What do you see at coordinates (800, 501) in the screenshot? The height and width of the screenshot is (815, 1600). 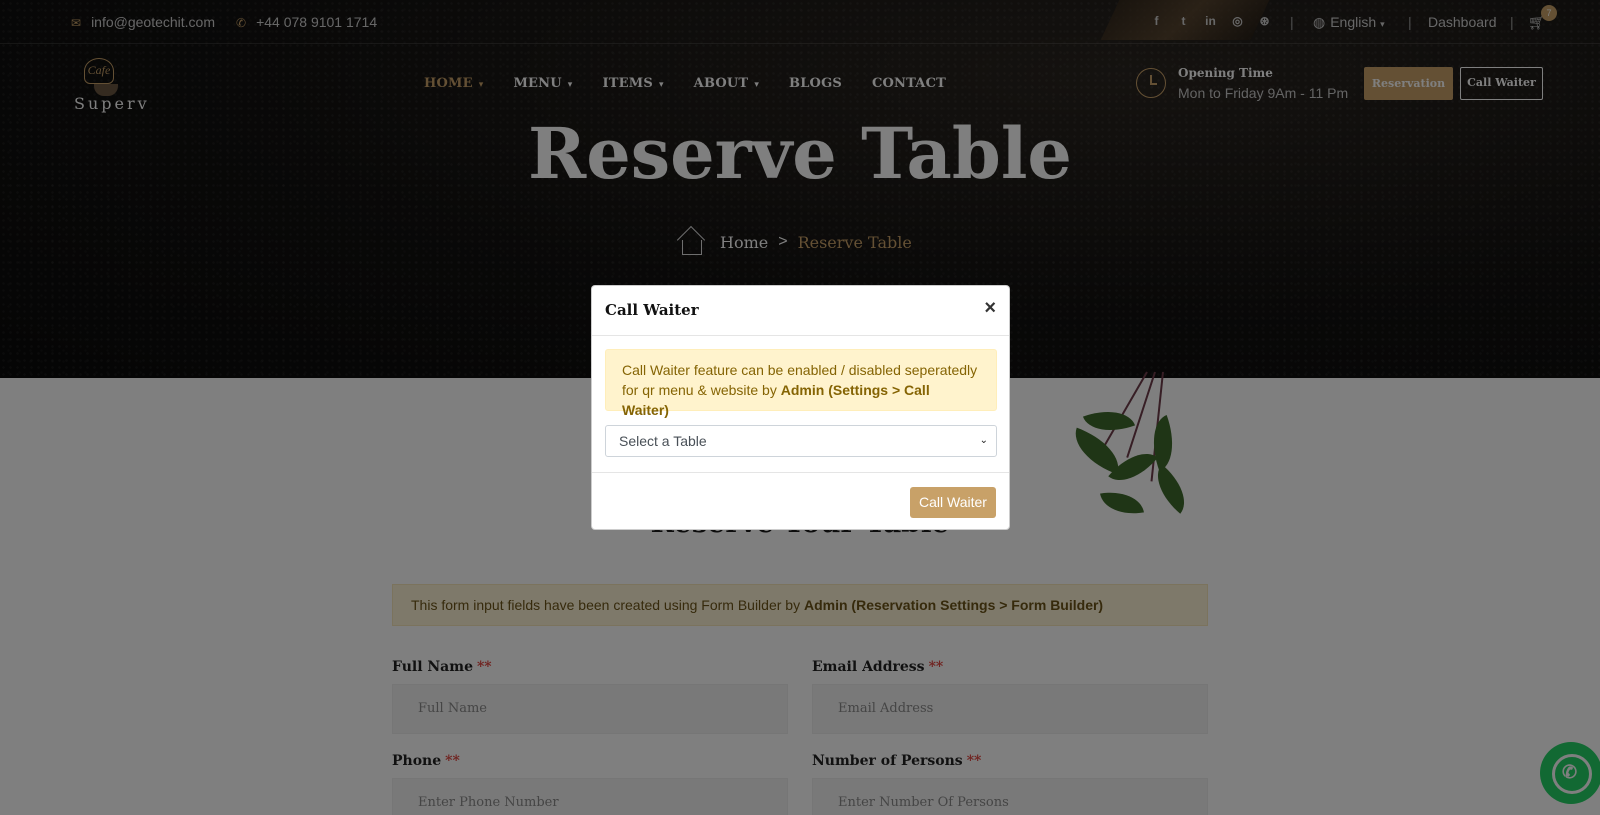 I see `modal-footer: Call Waiter` at bounding box center [800, 501].